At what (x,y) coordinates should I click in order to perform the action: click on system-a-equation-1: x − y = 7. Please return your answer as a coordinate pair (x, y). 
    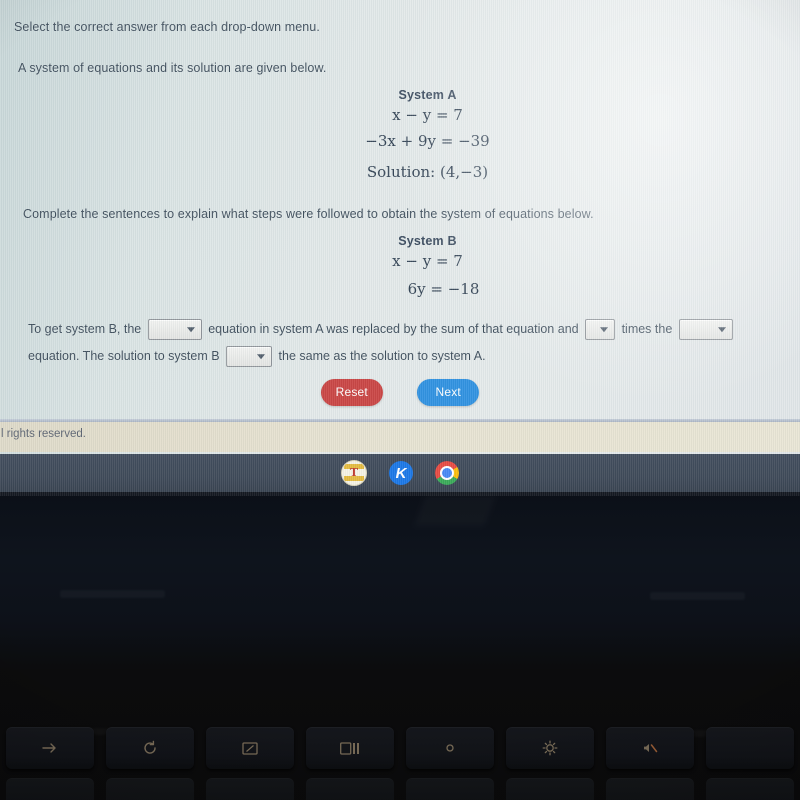
    Looking at the image, I should click on (427, 115).